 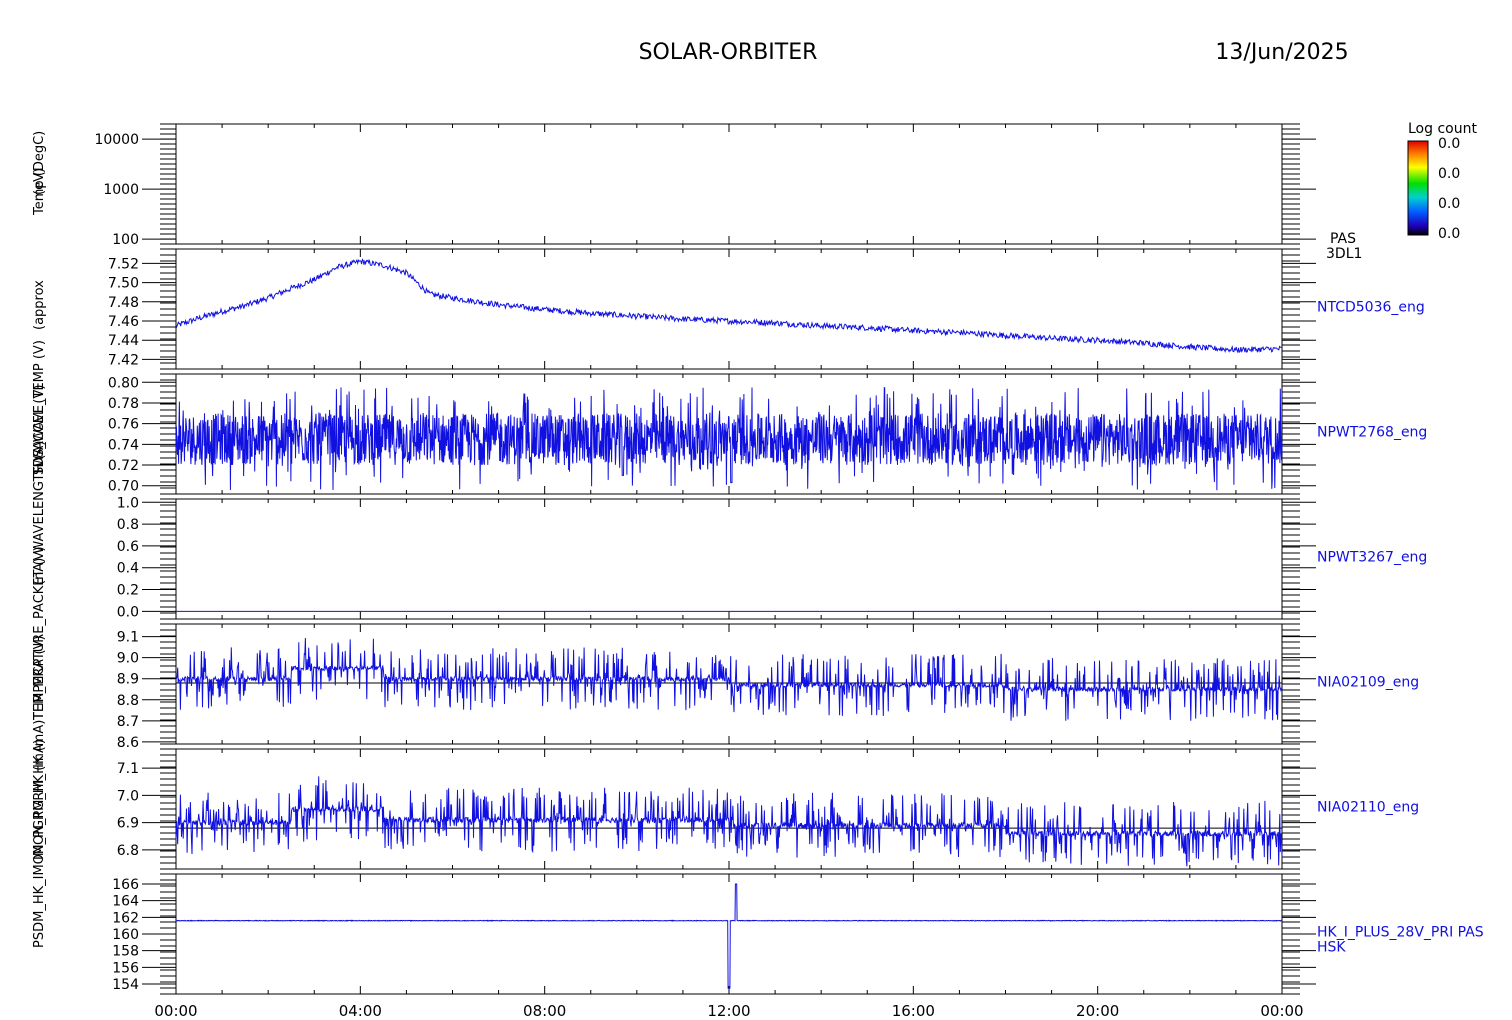 What do you see at coordinates (913, 1011) in the screenshot?
I see `x-tick-label: 16:00` at bounding box center [913, 1011].